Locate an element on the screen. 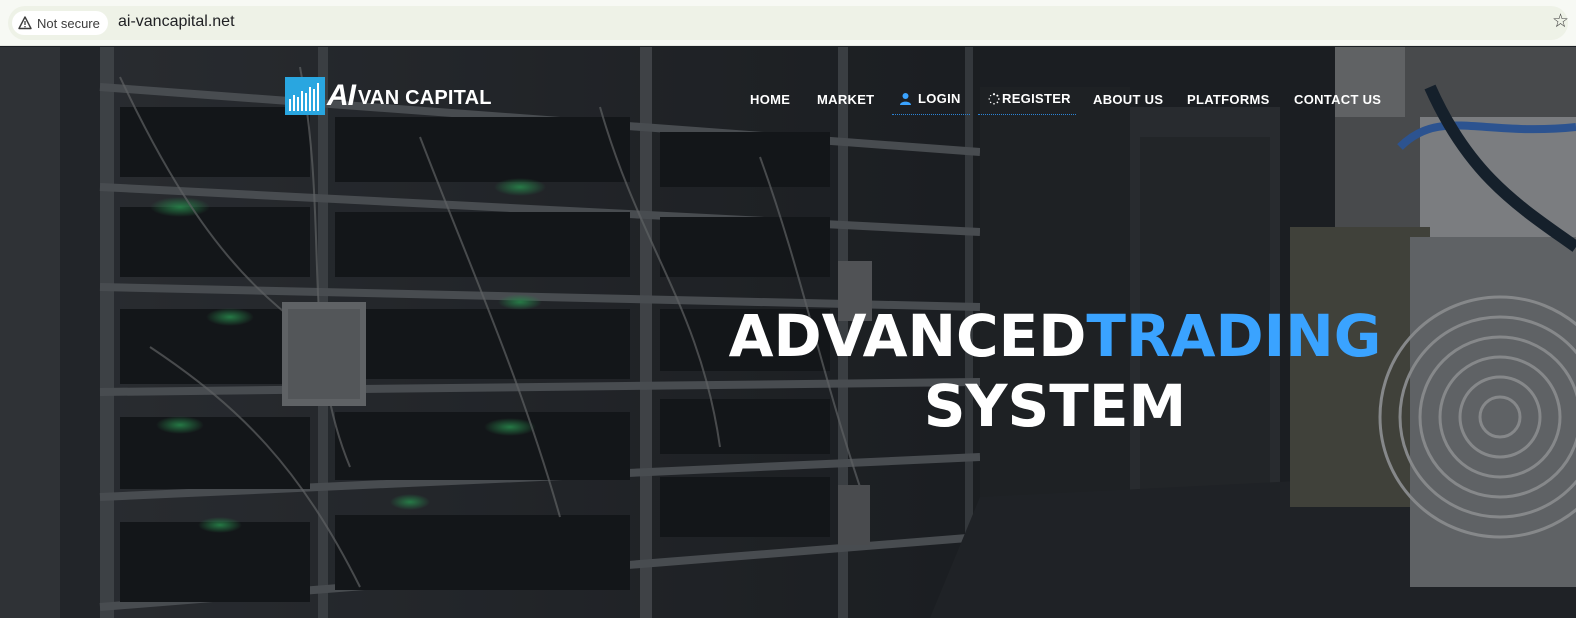 This screenshot has height=618, width=1576. site-logo: AI VAN CAPITAL is located at coordinates (388, 96).